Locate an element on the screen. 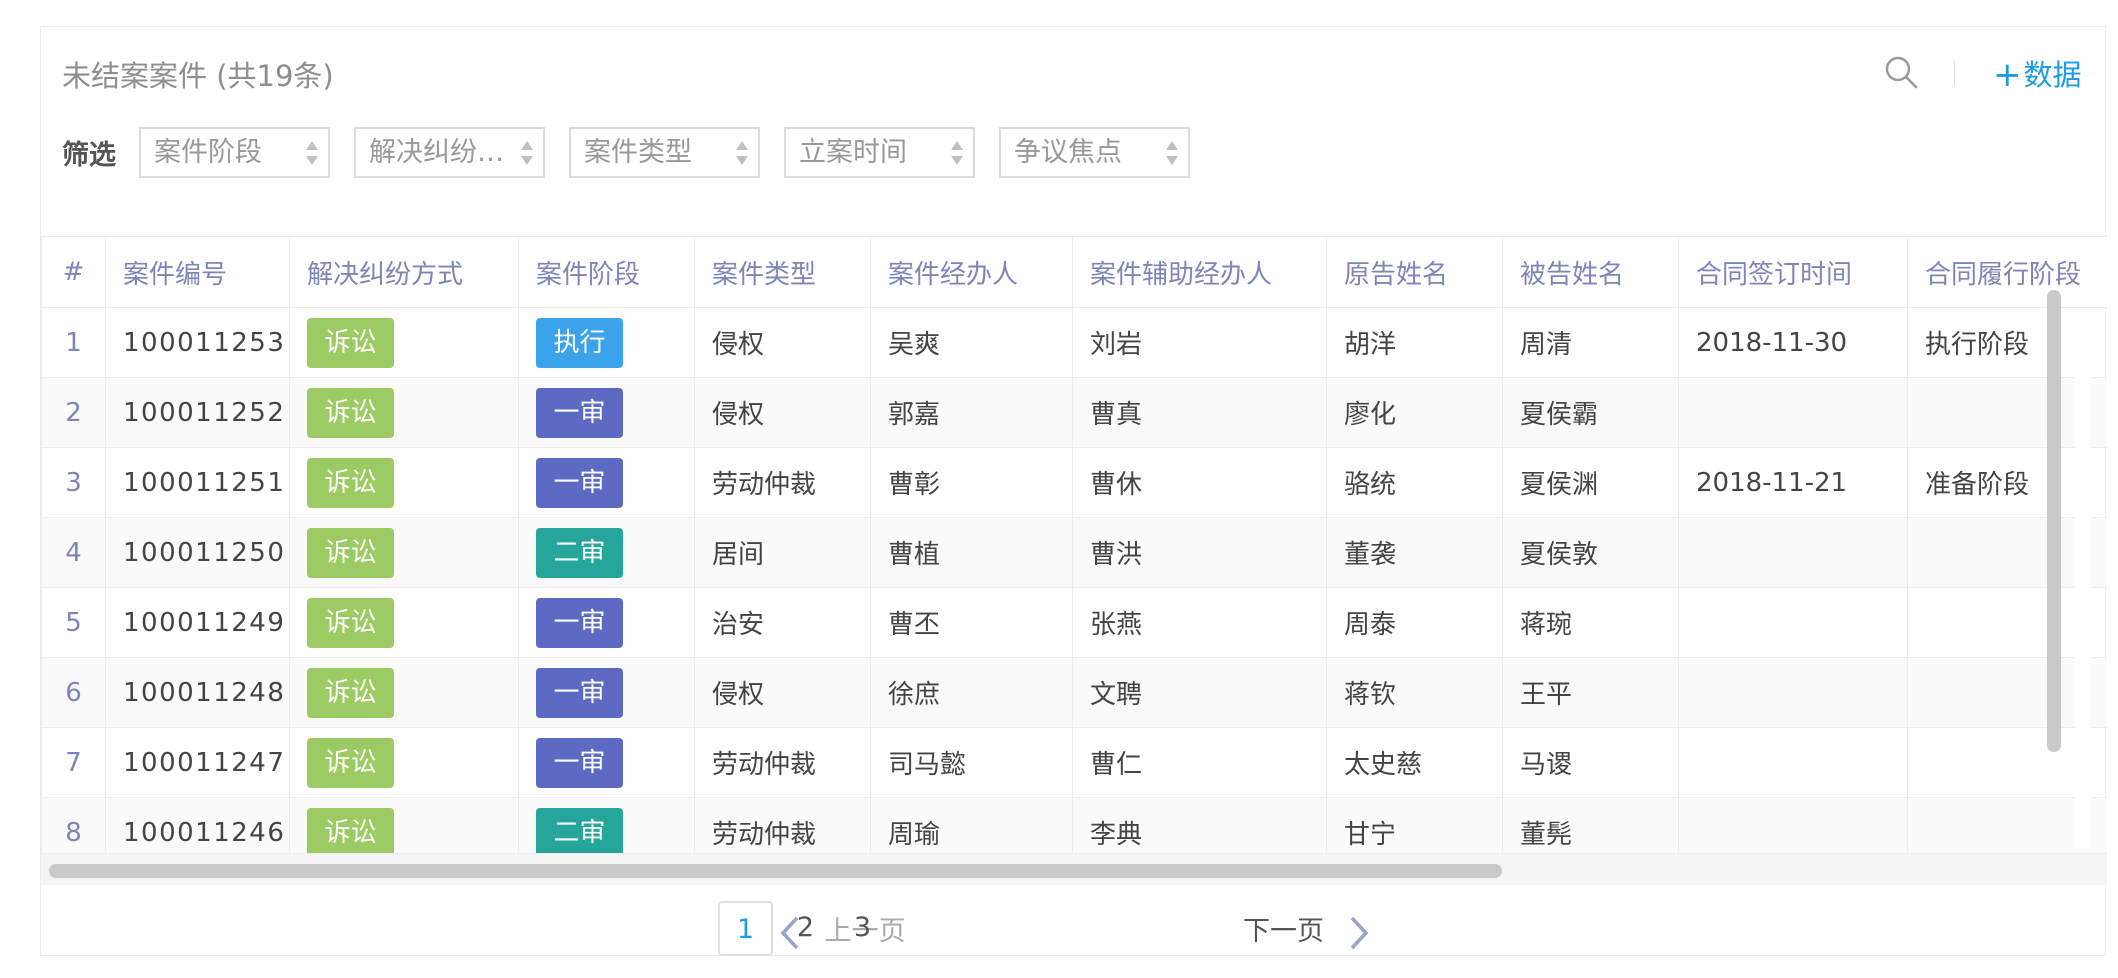 This screenshot has height=978, width=2118. table-row: 4 100011250 诉讼 二审 居间 曹植 曹洪 董袭 夏侯敦 is located at coordinates (1074, 552).